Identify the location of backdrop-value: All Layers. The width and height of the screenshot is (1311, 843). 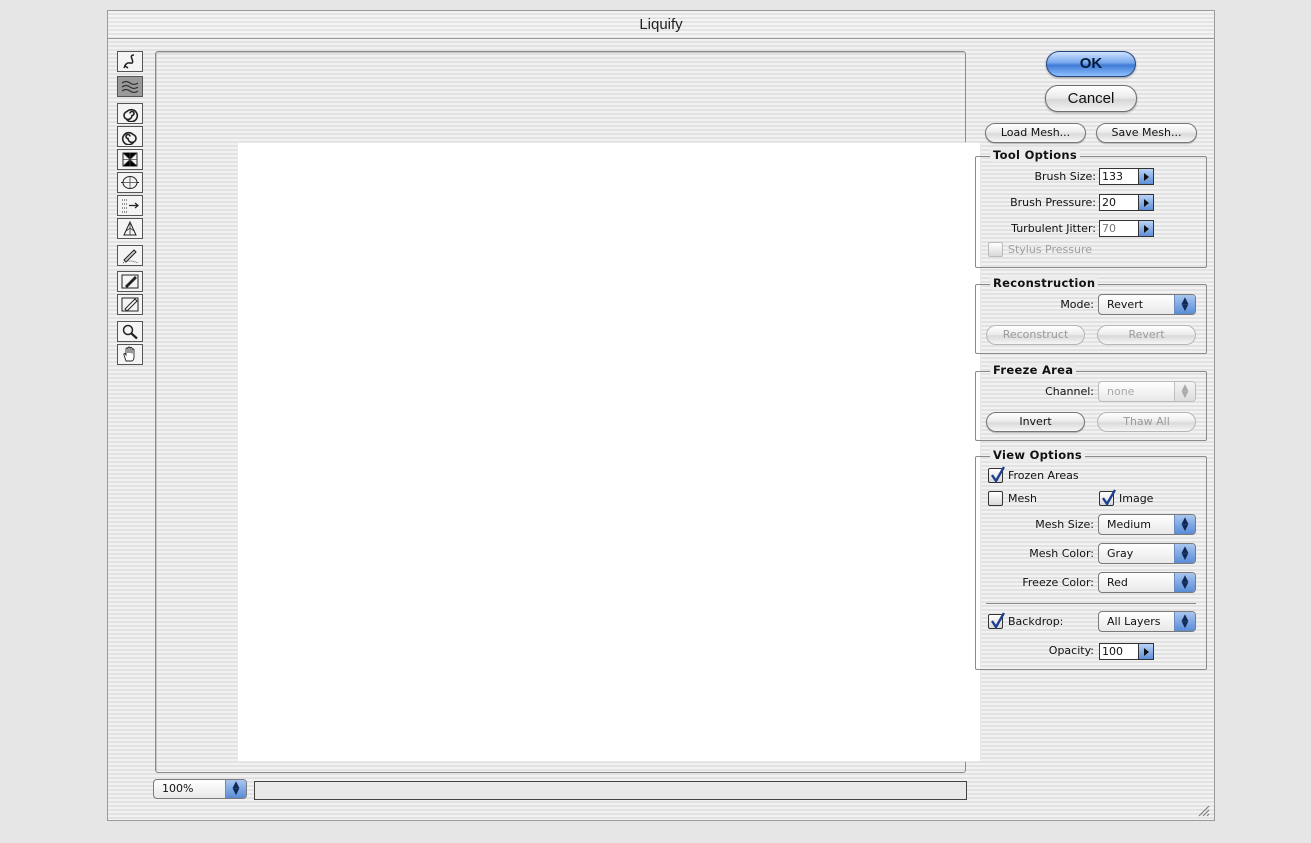
(1134, 621).